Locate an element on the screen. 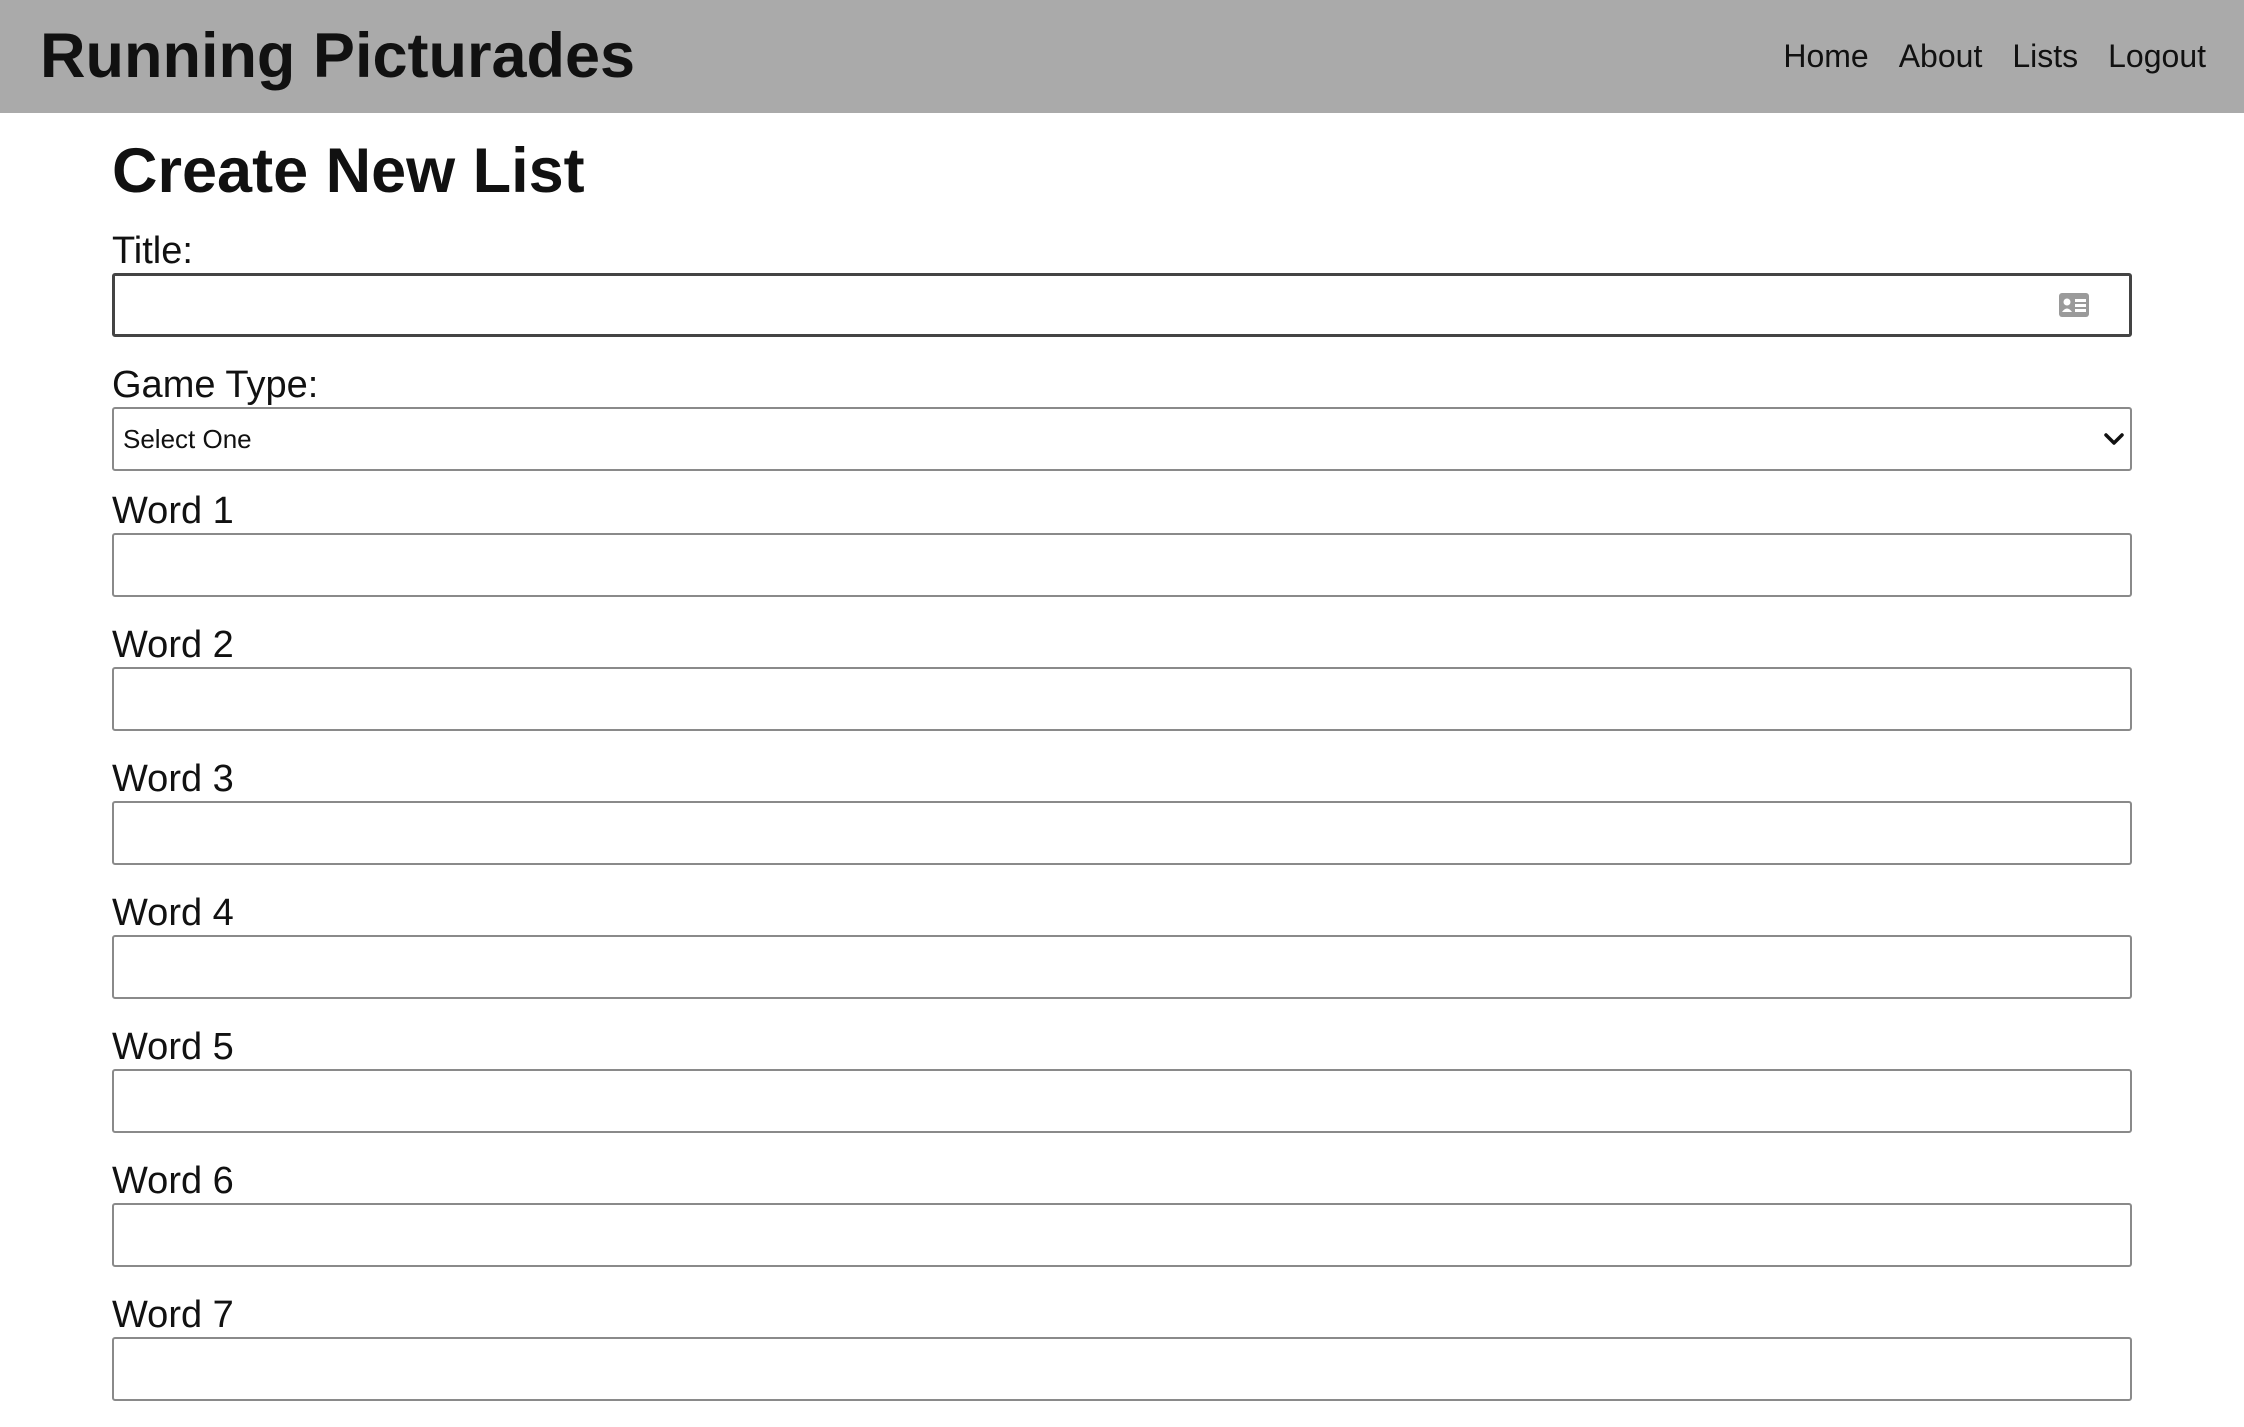 The height and width of the screenshot is (1427, 2244). word-field-7: Word 7 is located at coordinates (1122, 1360).